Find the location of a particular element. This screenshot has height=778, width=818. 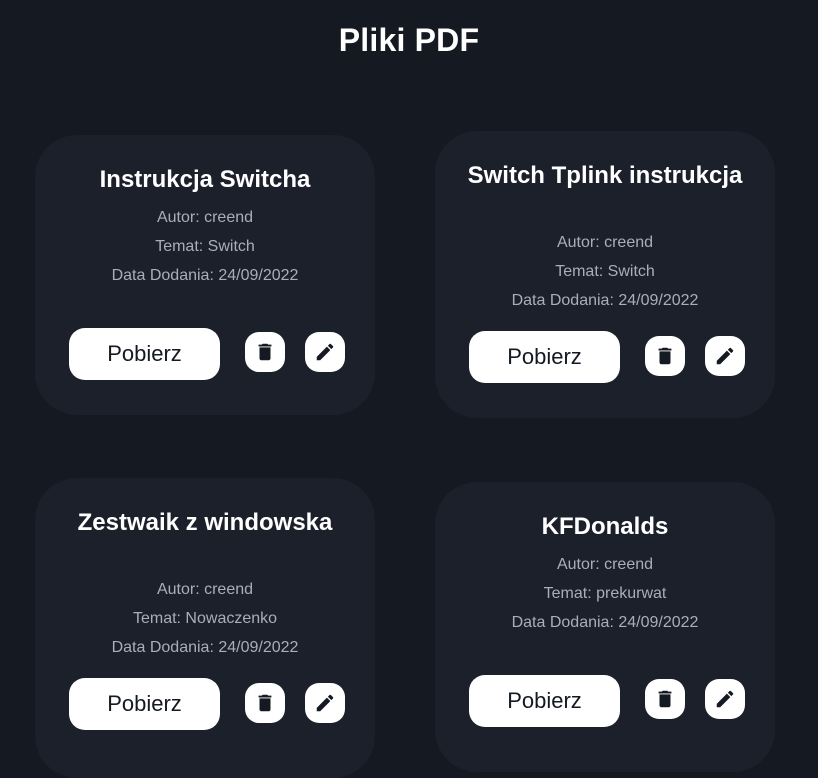

card-topic: Temat: prekurwat is located at coordinates (605, 593).